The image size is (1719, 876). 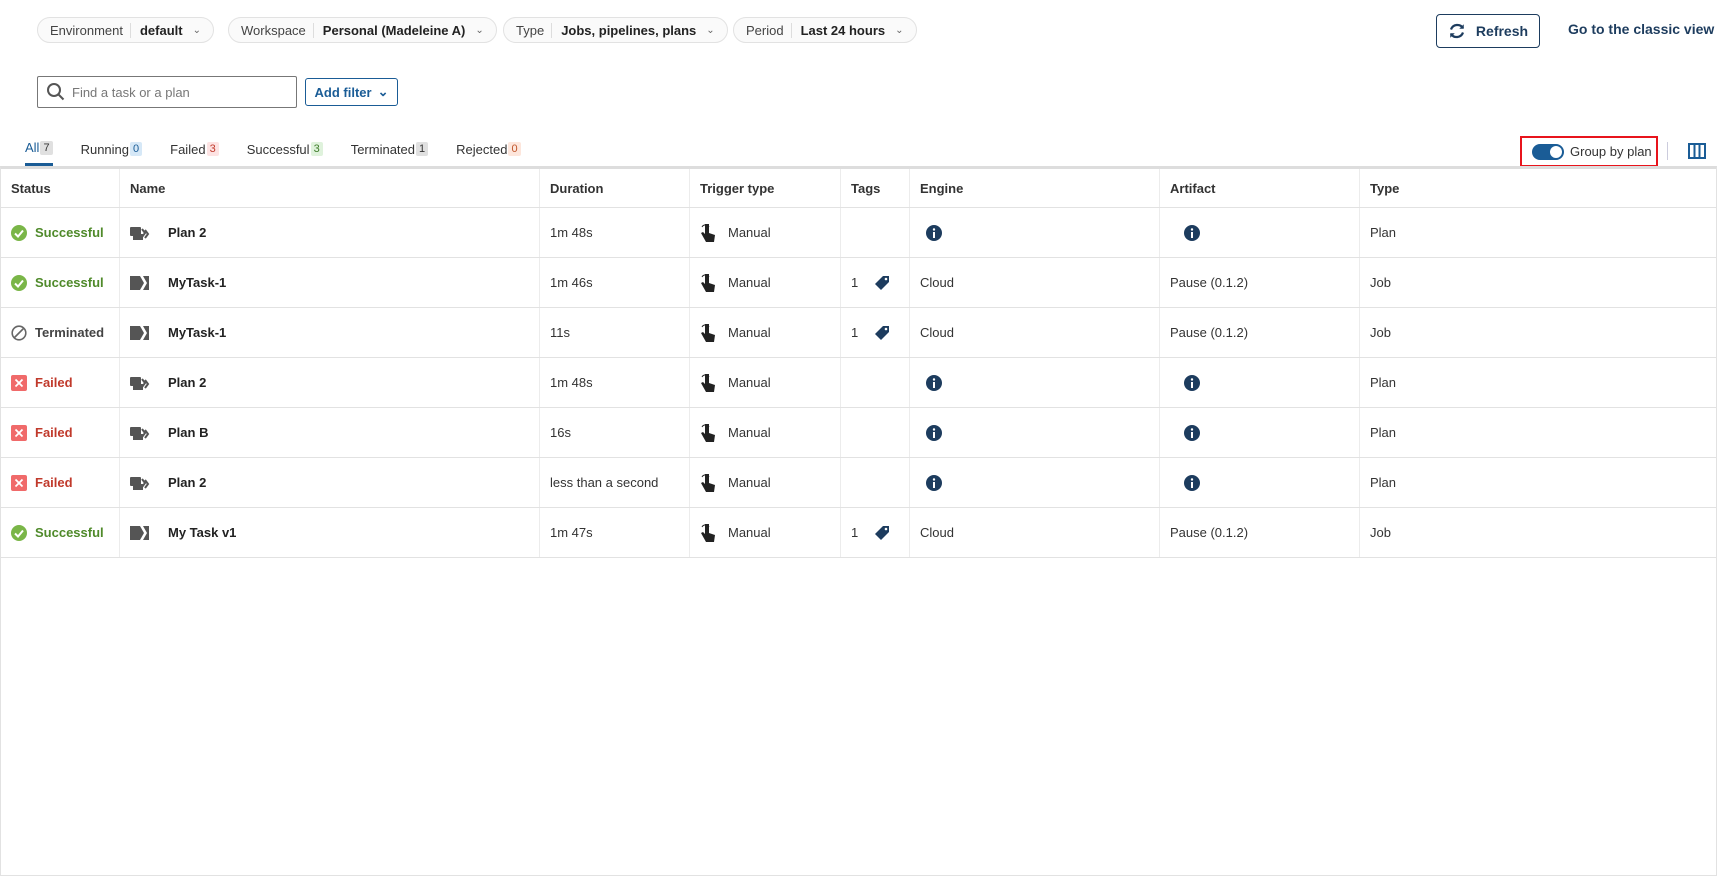 I want to click on filter-label: Environment, so click(x=90, y=30).